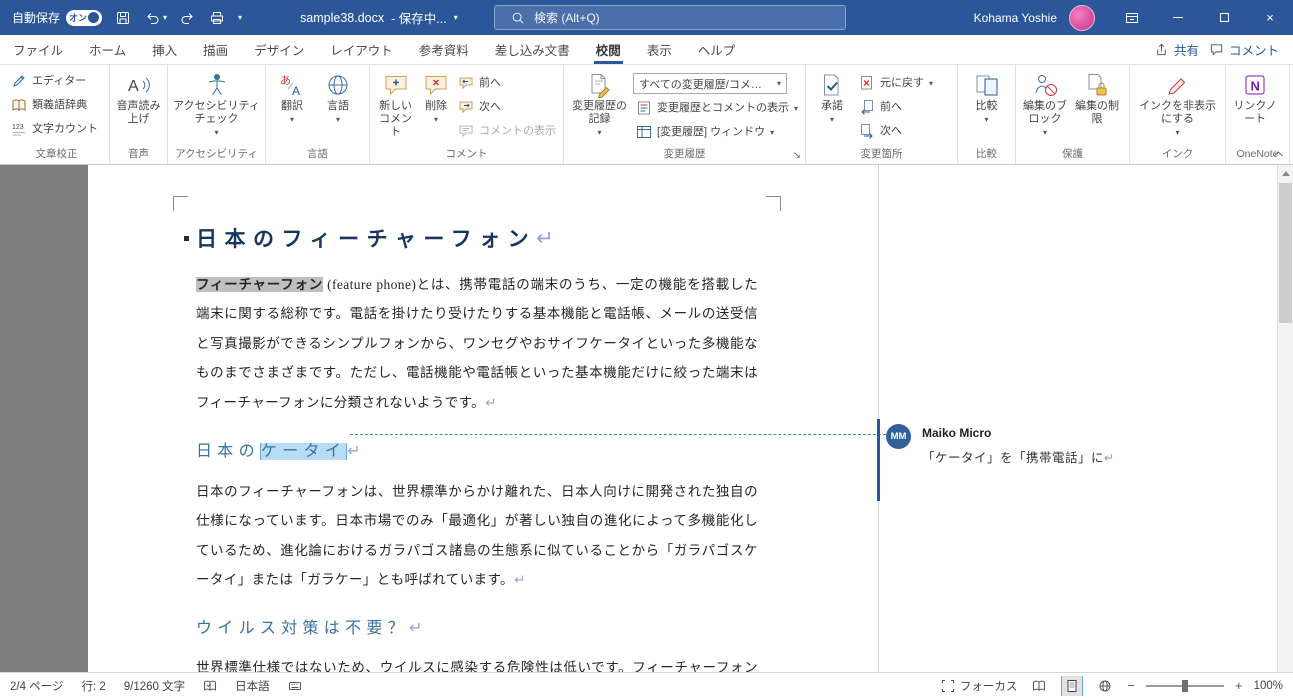  Describe the element at coordinates (279, 49) in the screenshot. I see `tab-design: デザイン` at that location.